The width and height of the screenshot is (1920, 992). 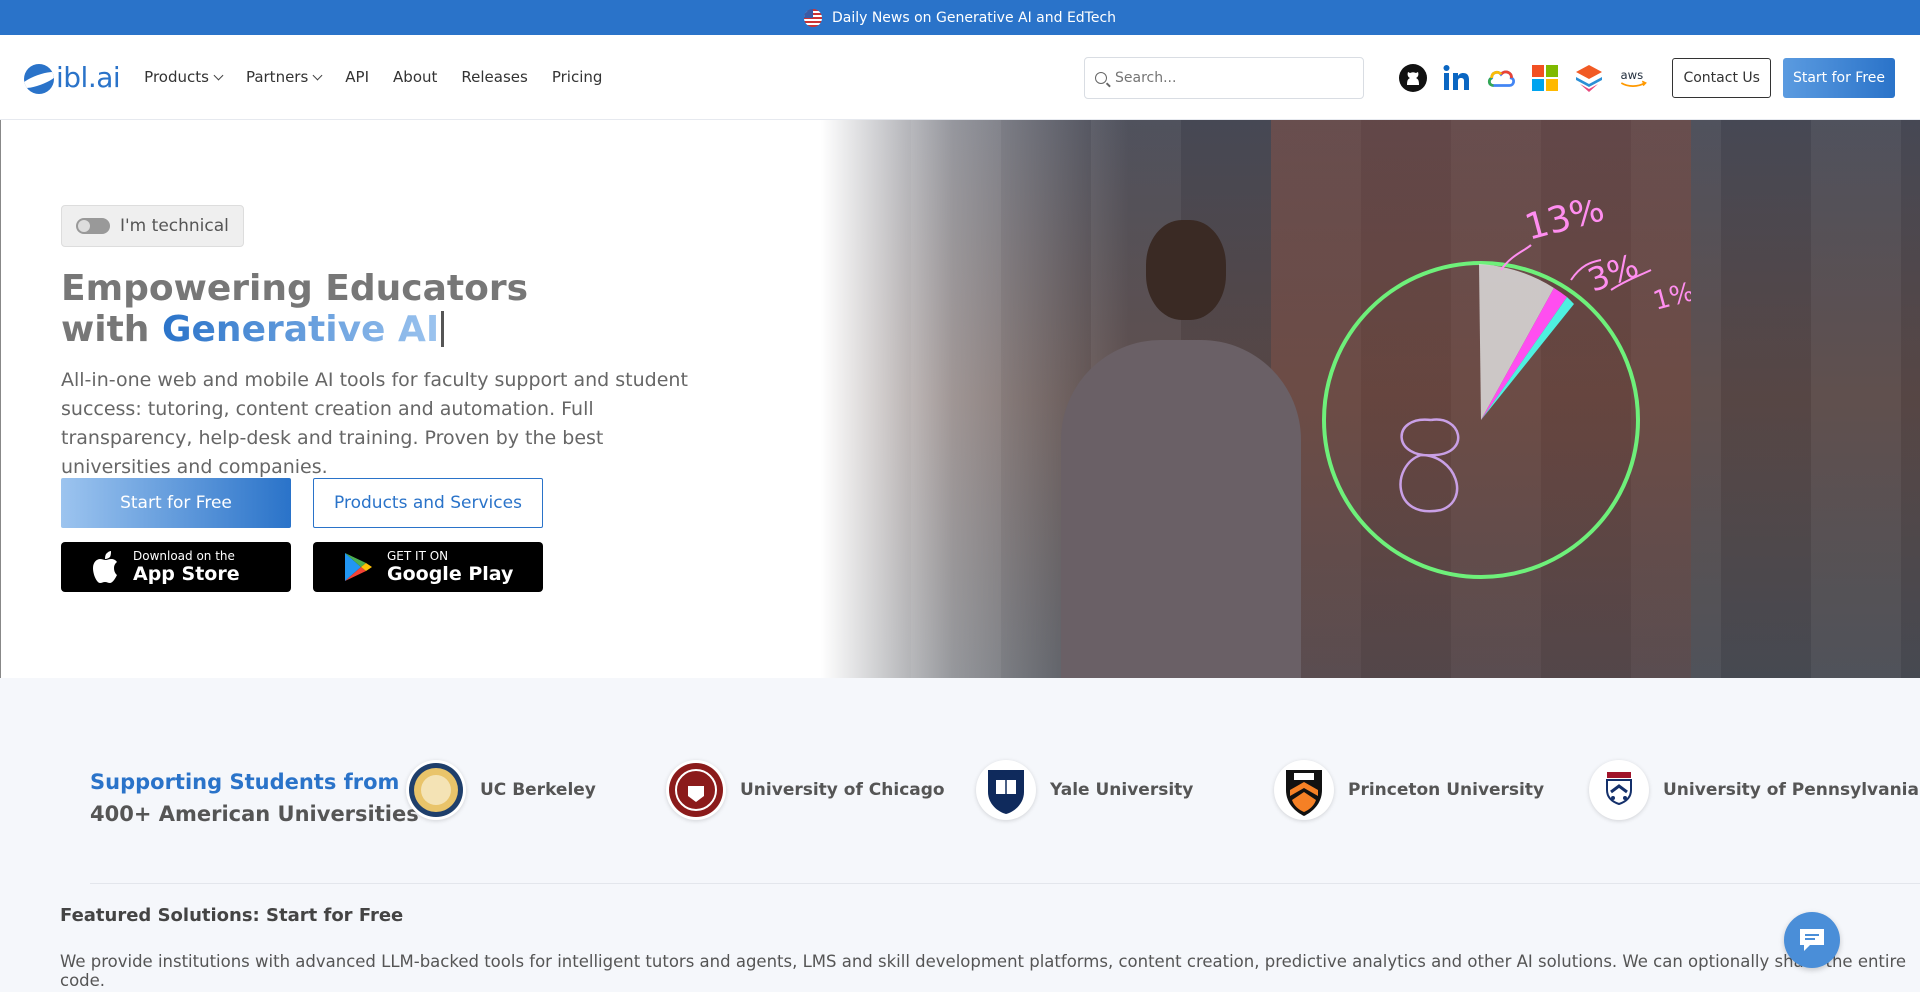 What do you see at coordinates (39, 78) in the screenshot?
I see `logo-mark-icon` at bounding box center [39, 78].